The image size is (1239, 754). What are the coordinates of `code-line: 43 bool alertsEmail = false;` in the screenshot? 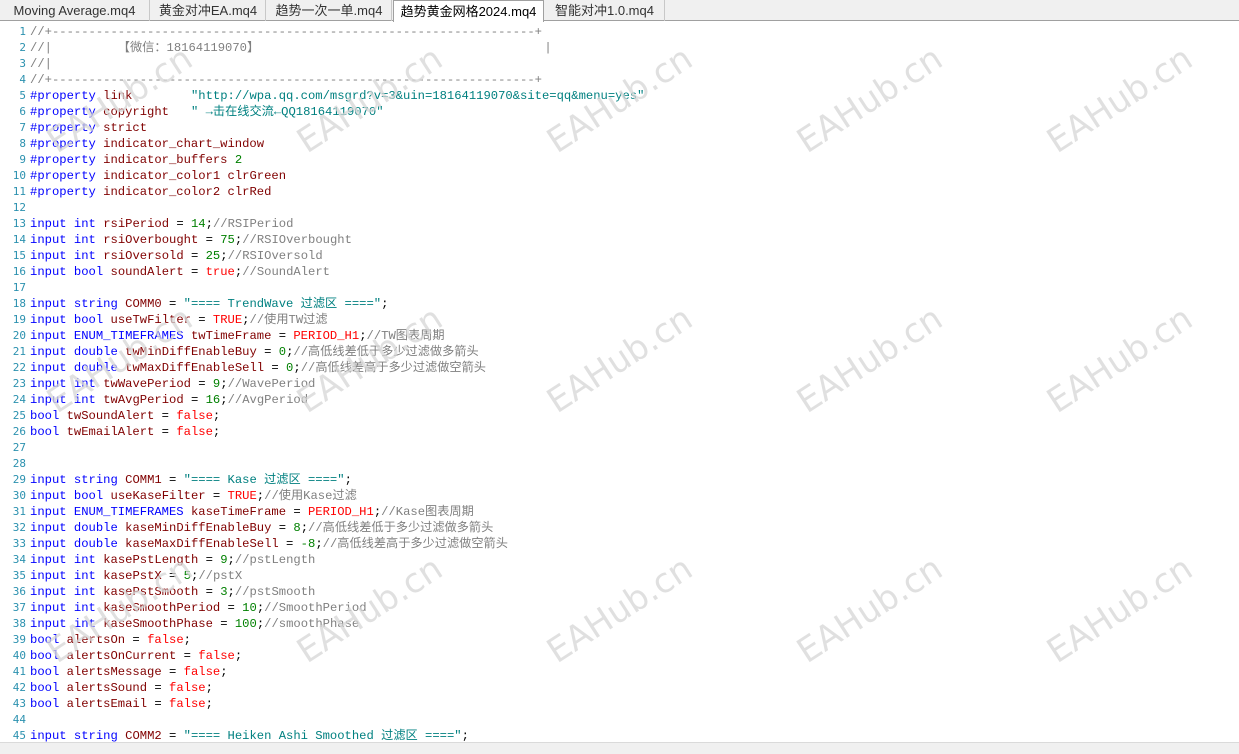 It's located at (619, 704).